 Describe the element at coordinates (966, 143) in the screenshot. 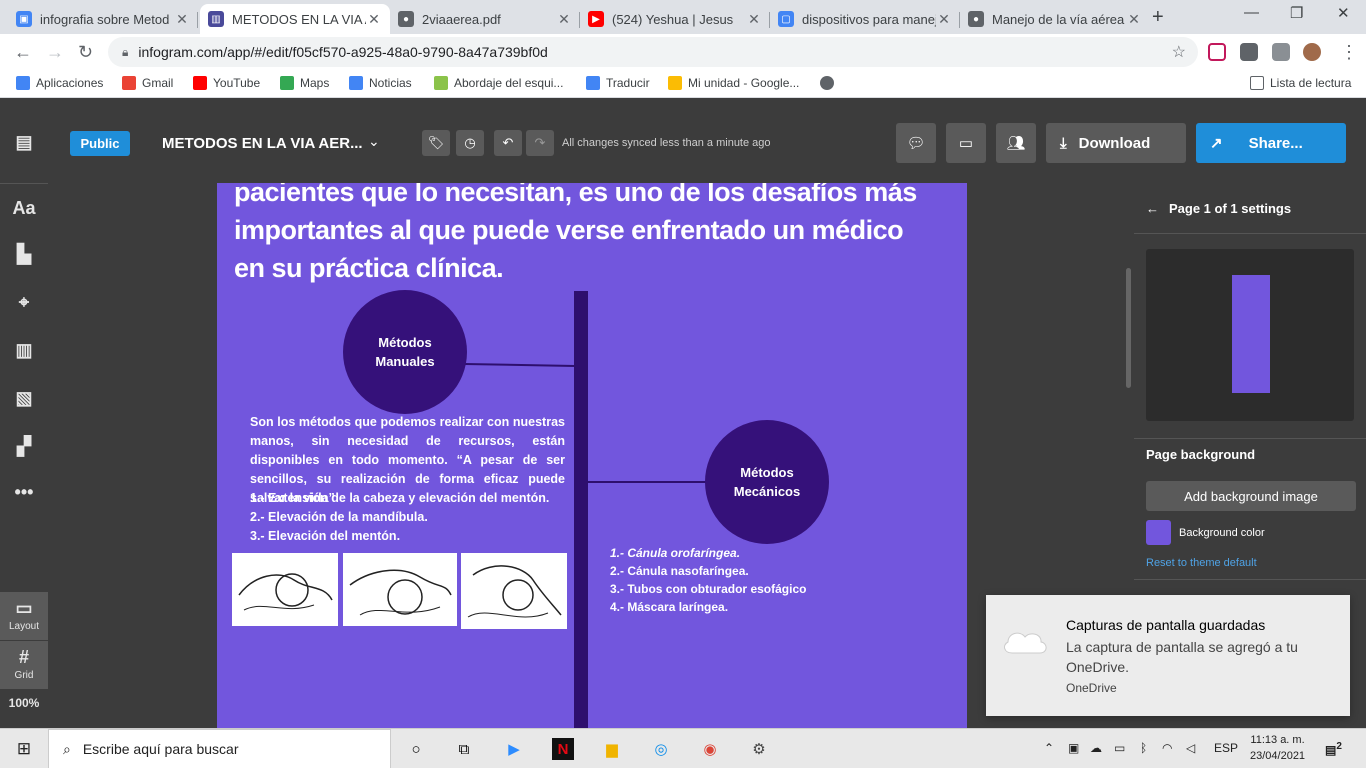

I see `present-icon: ▭` at that location.